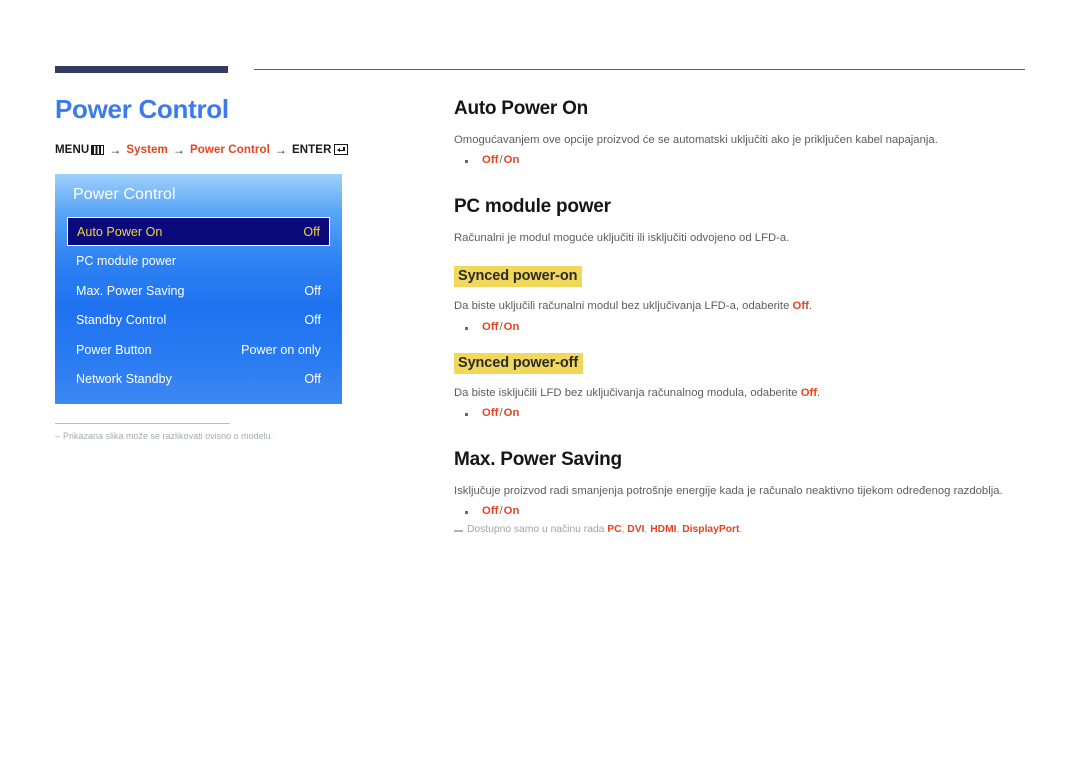 The height and width of the screenshot is (763, 1080). I want to click on breadcrumb-enter-label: ENTER, so click(312, 149).